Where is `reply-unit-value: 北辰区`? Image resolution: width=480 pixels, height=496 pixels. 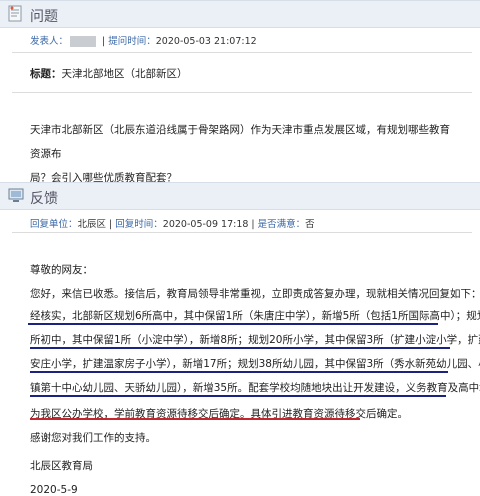 reply-unit-value: 北辰区 is located at coordinates (92, 224).